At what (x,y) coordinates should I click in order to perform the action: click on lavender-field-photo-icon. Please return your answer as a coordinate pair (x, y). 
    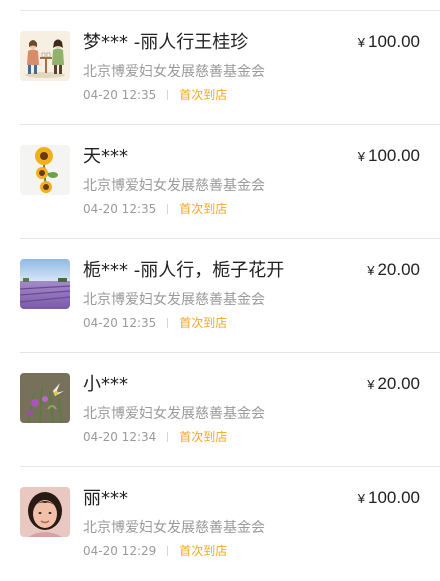
    Looking at the image, I should click on (45, 284).